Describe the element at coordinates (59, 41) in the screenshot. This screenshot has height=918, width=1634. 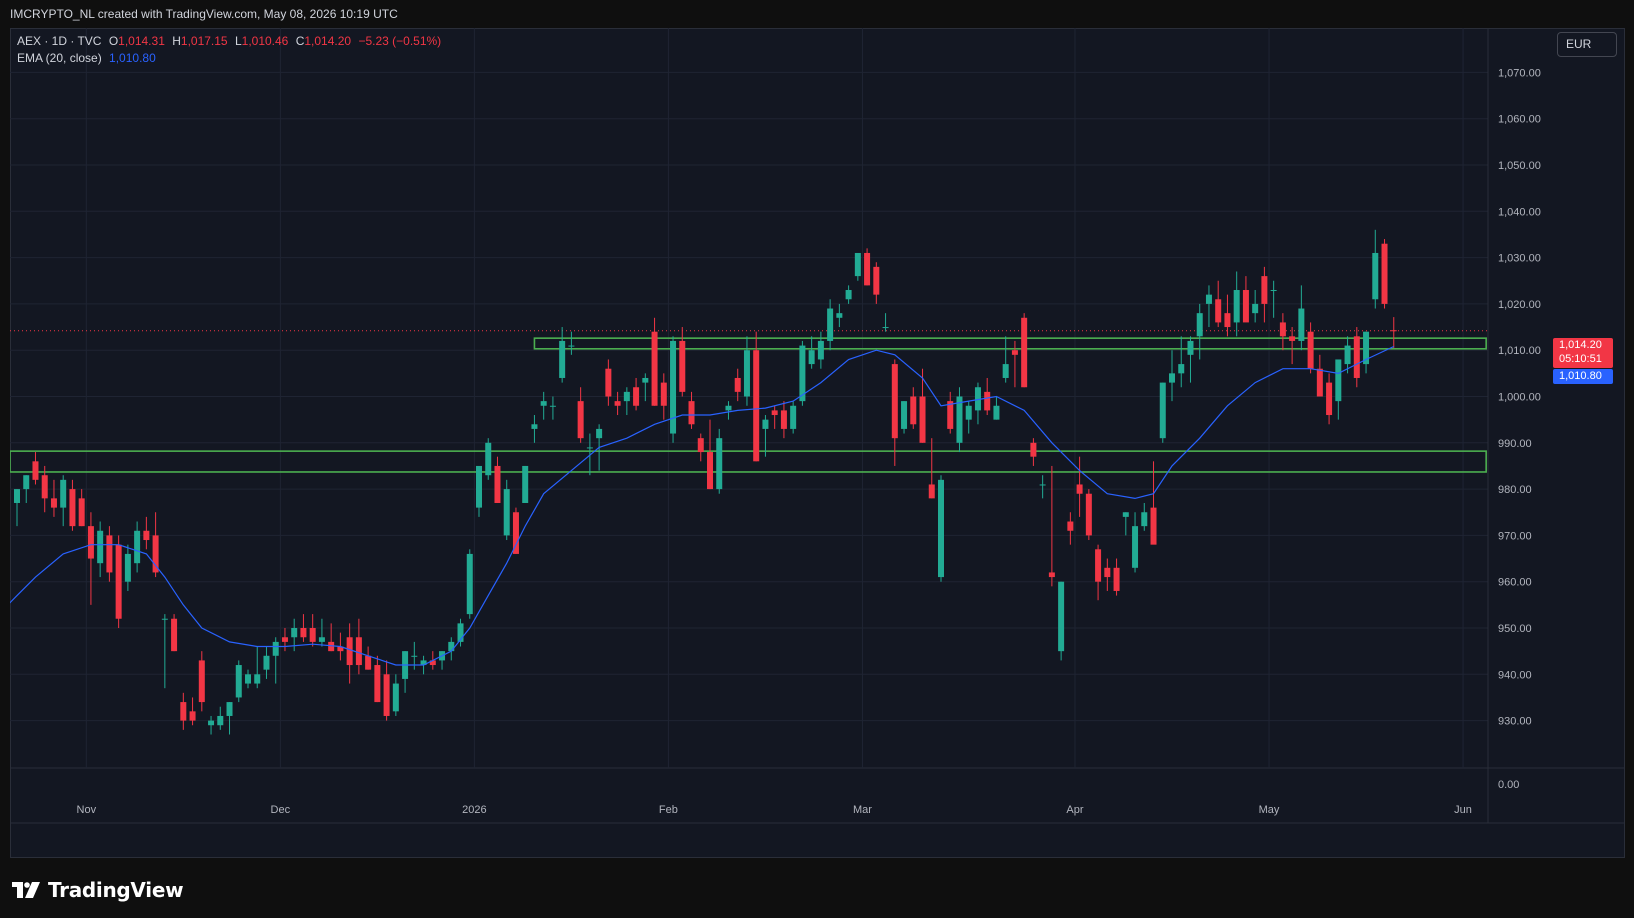
I see `symbol-label: AEX · 1D · TVC` at that location.